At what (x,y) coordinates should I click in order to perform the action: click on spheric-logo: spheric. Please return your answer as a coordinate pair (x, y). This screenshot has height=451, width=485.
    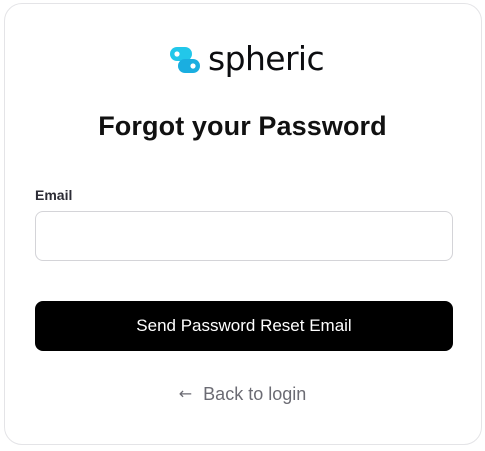
    Looking at the image, I should click on (246, 59).